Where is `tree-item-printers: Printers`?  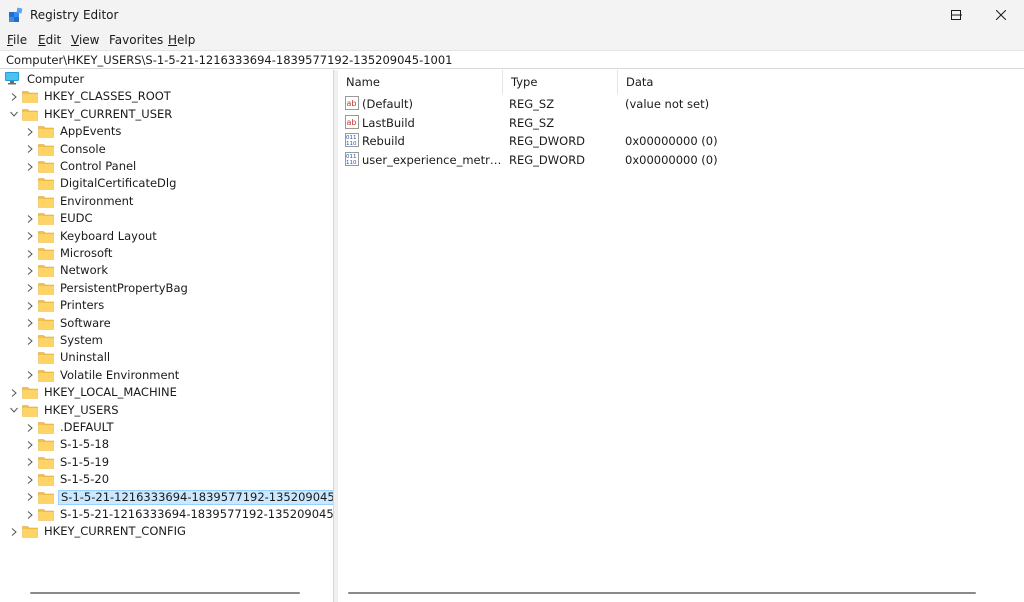 tree-item-printers: Printers is located at coordinates (65, 305).